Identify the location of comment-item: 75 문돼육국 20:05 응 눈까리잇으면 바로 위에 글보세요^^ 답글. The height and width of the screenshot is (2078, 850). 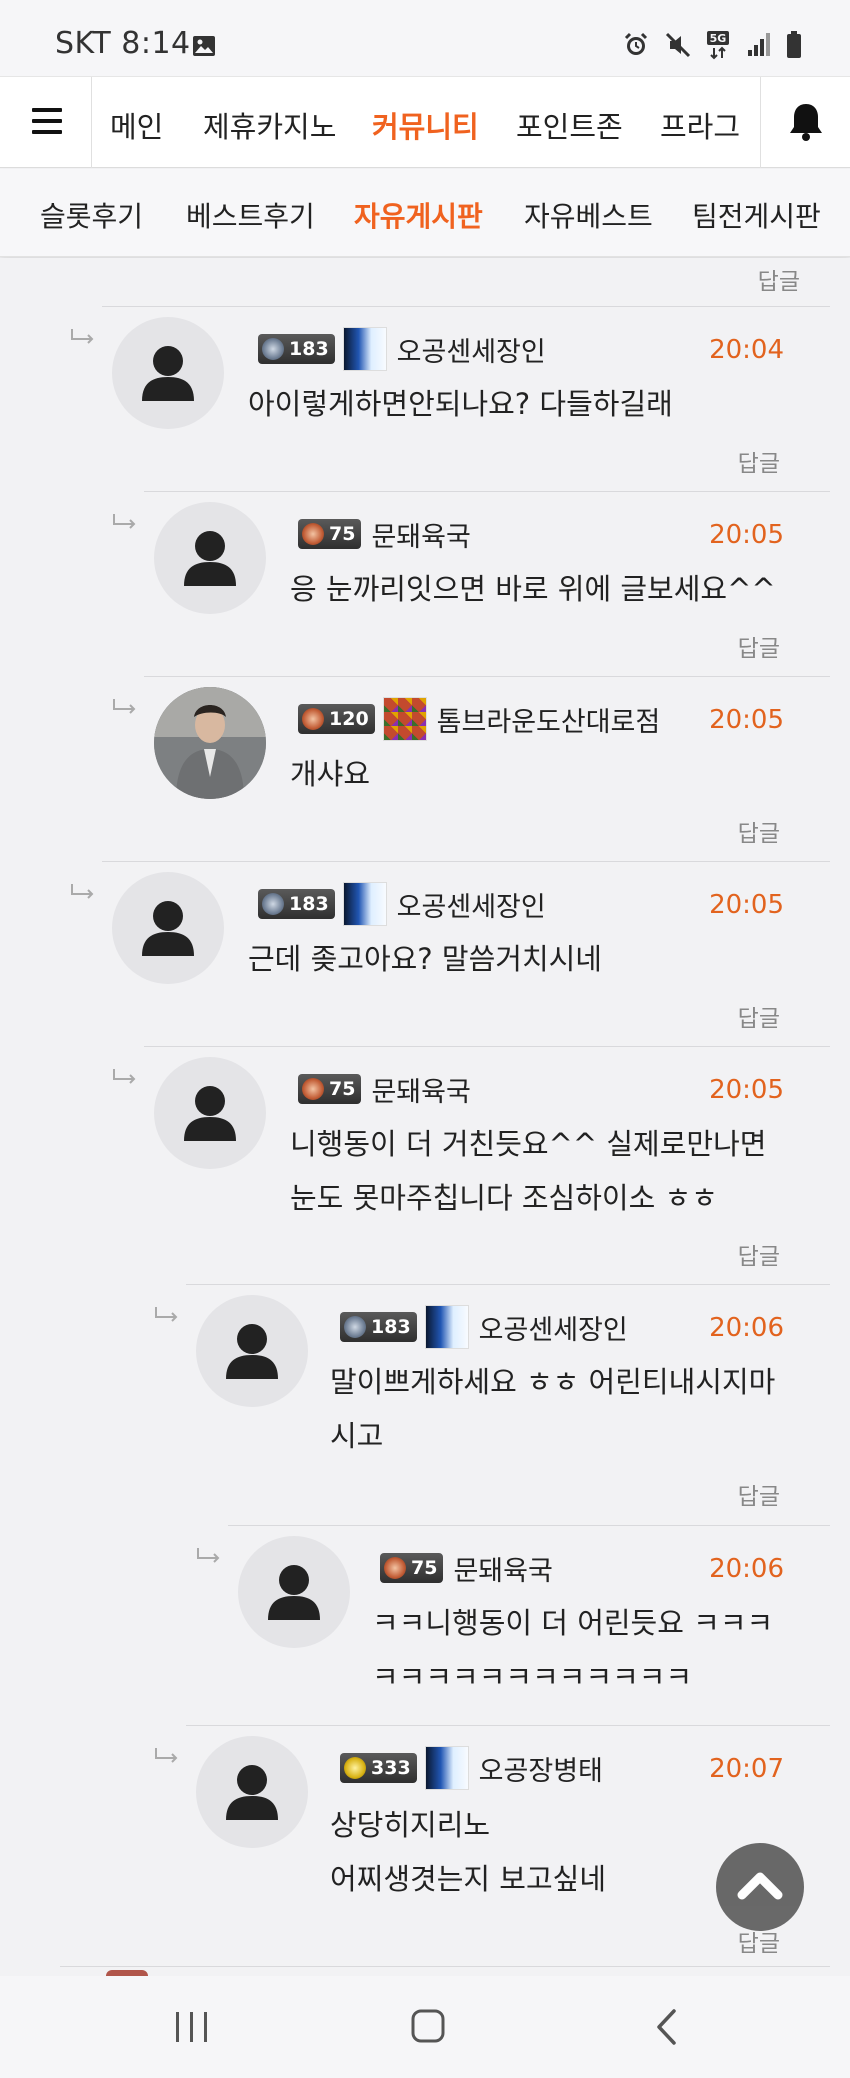
(471, 583).